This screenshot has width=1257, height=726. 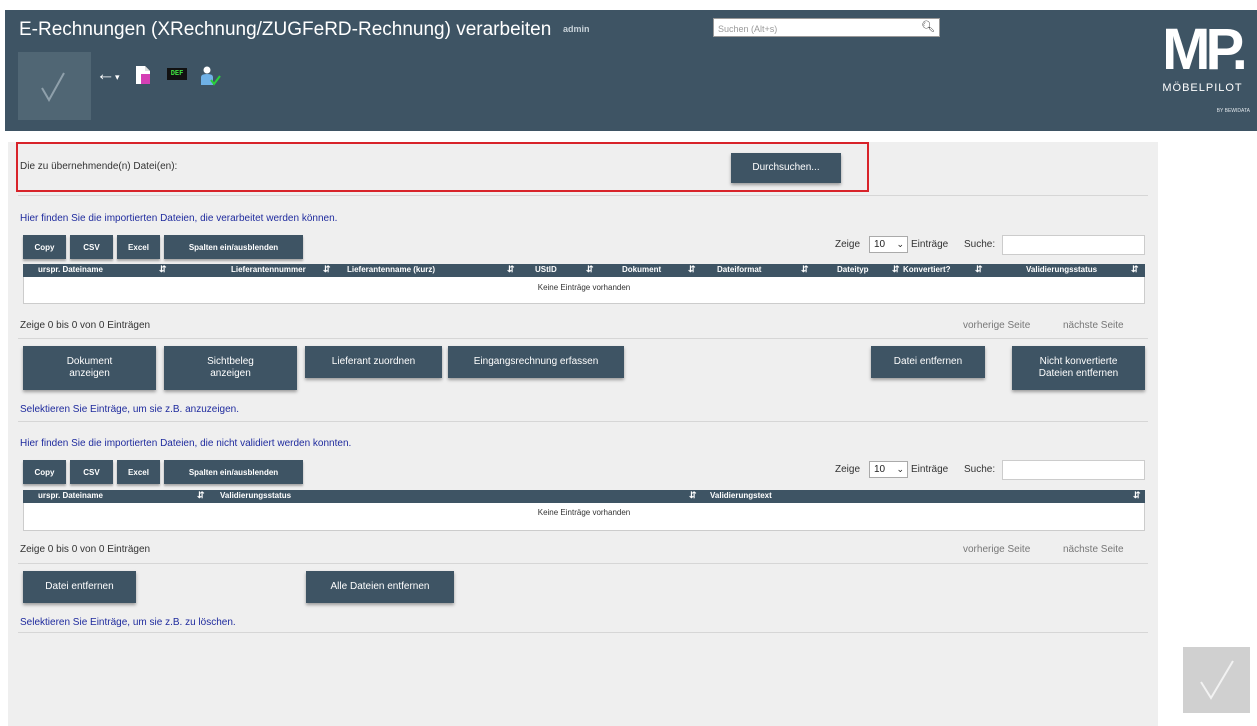 What do you see at coordinates (1078, 373) in the screenshot?
I see `button-line: Dateien entfernen` at bounding box center [1078, 373].